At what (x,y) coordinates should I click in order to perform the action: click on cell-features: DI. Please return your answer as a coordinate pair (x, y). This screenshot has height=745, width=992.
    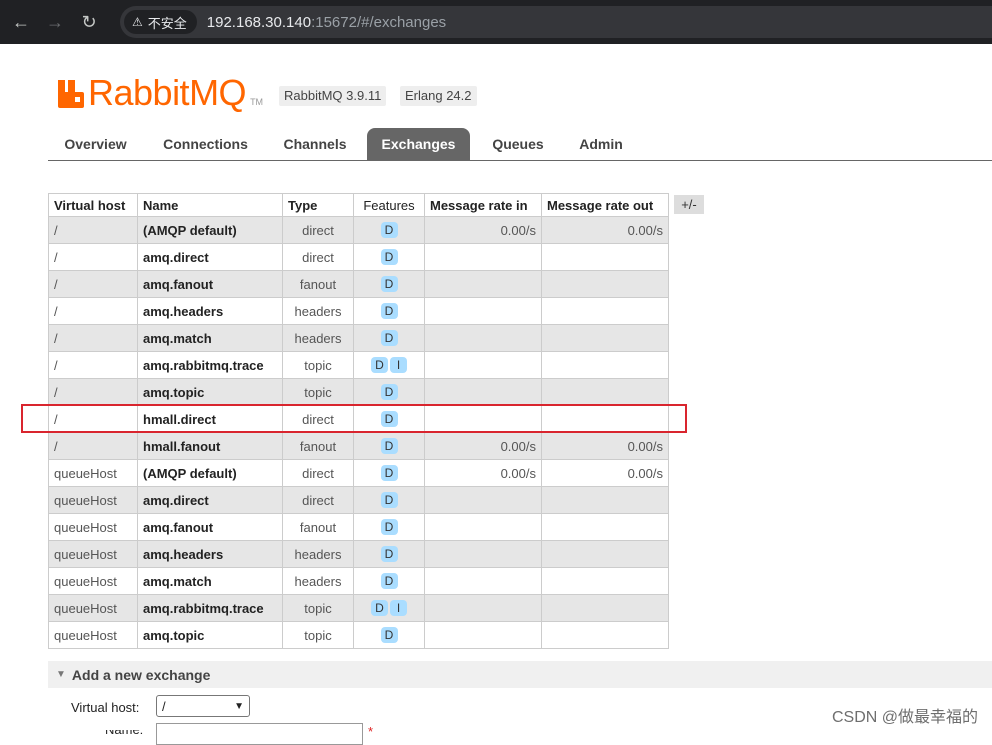
    Looking at the image, I should click on (389, 365).